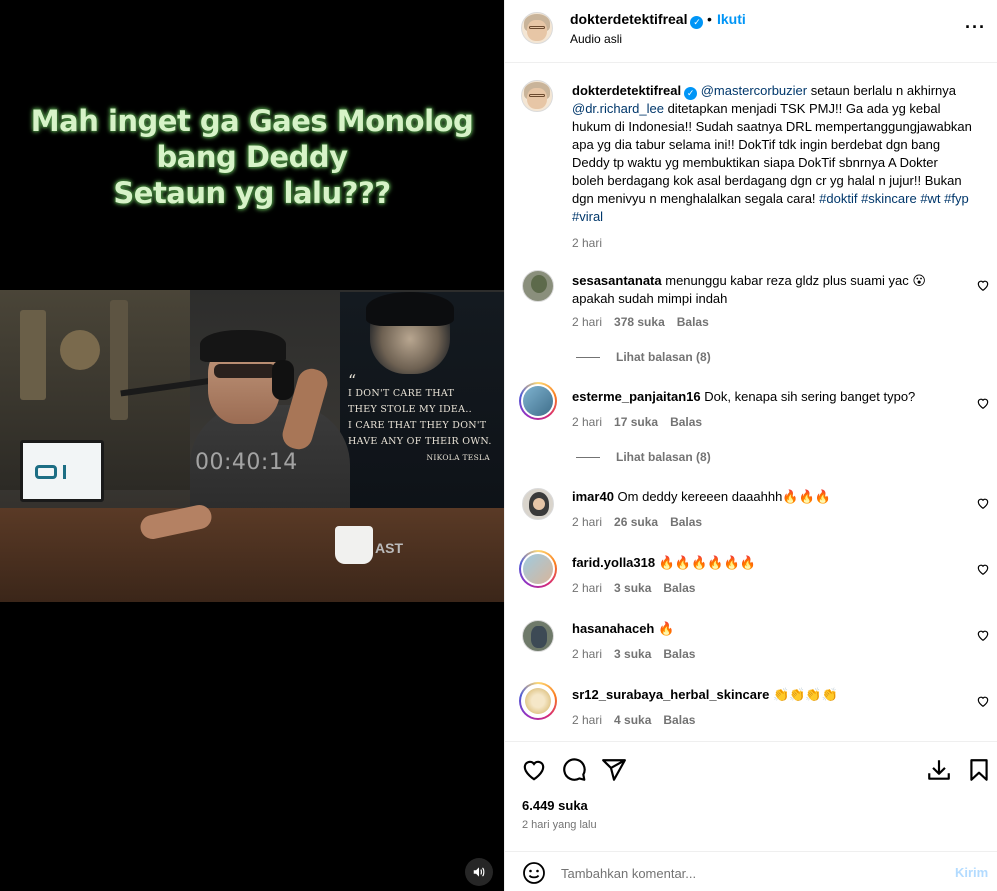  Describe the element at coordinates (637, 20) in the screenshot. I see `author-username: dokterdetektifreal ✓` at that location.